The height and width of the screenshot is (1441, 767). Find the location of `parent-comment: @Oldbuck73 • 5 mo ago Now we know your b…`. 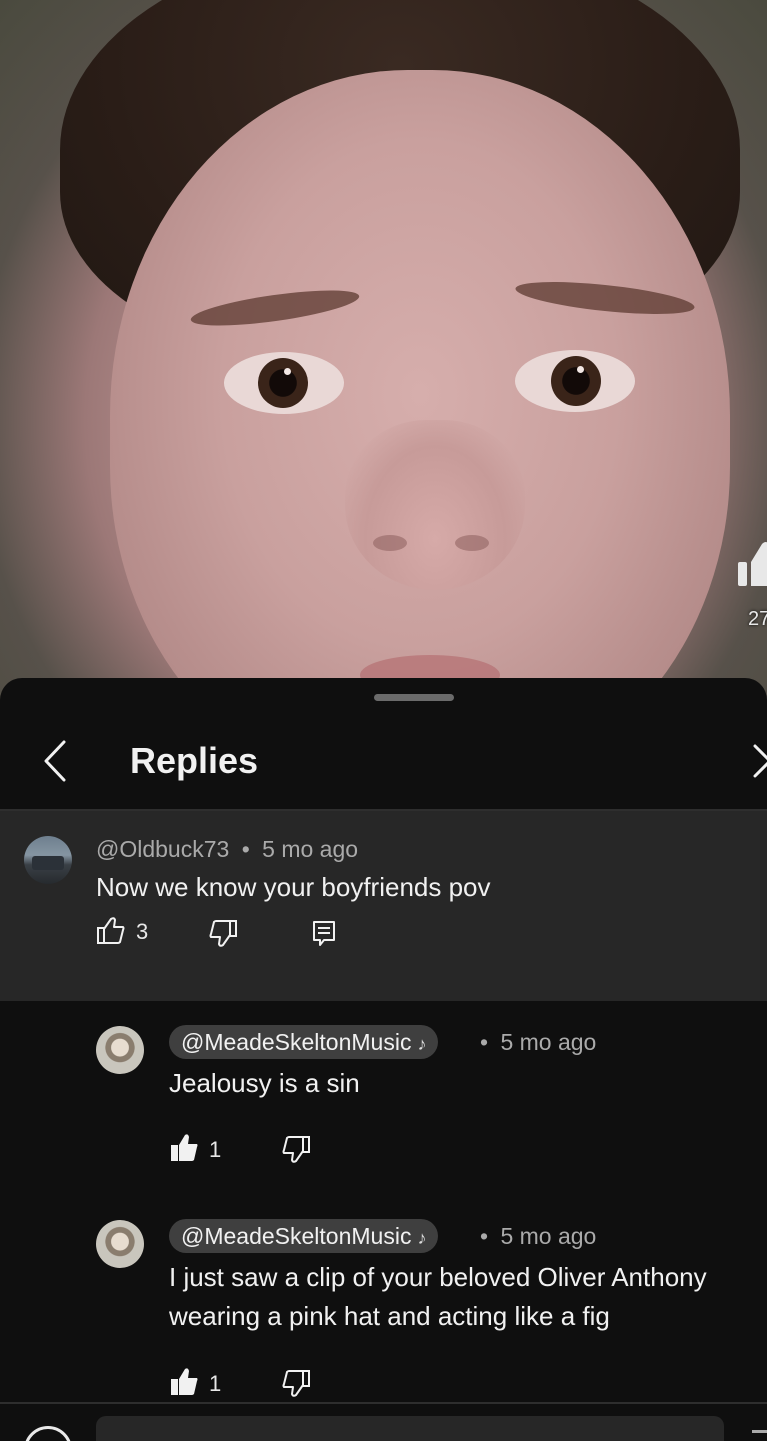

parent-comment: @Oldbuck73 • 5 mo ago Now we know your b… is located at coordinates (383, 906).